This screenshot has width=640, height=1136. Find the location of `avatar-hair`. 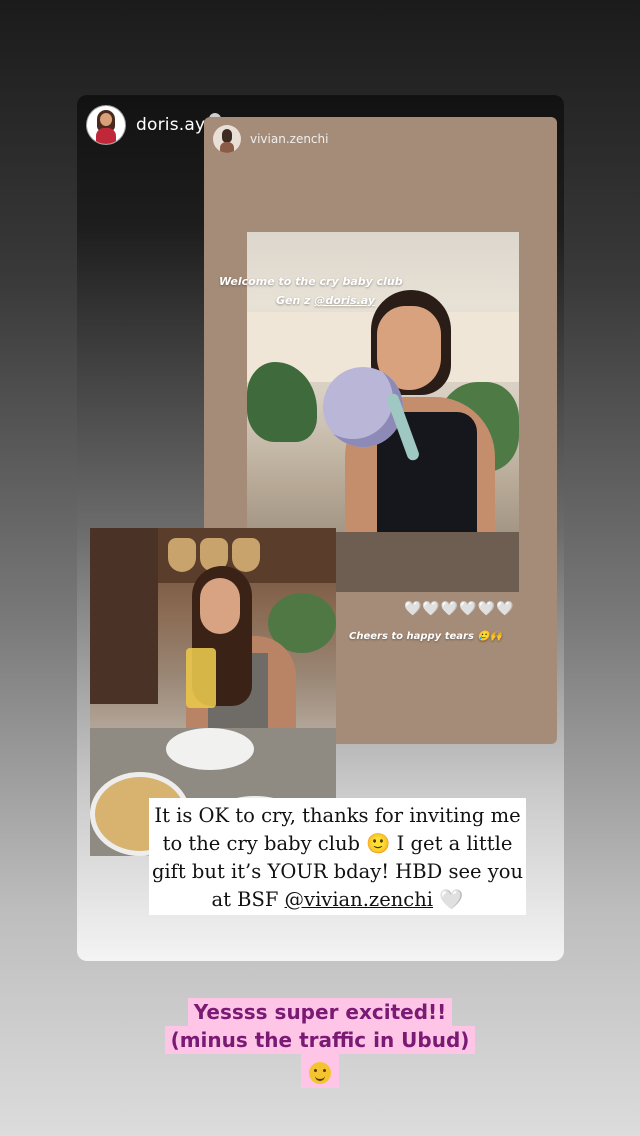

avatar-hair is located at coordinates (227, 136).